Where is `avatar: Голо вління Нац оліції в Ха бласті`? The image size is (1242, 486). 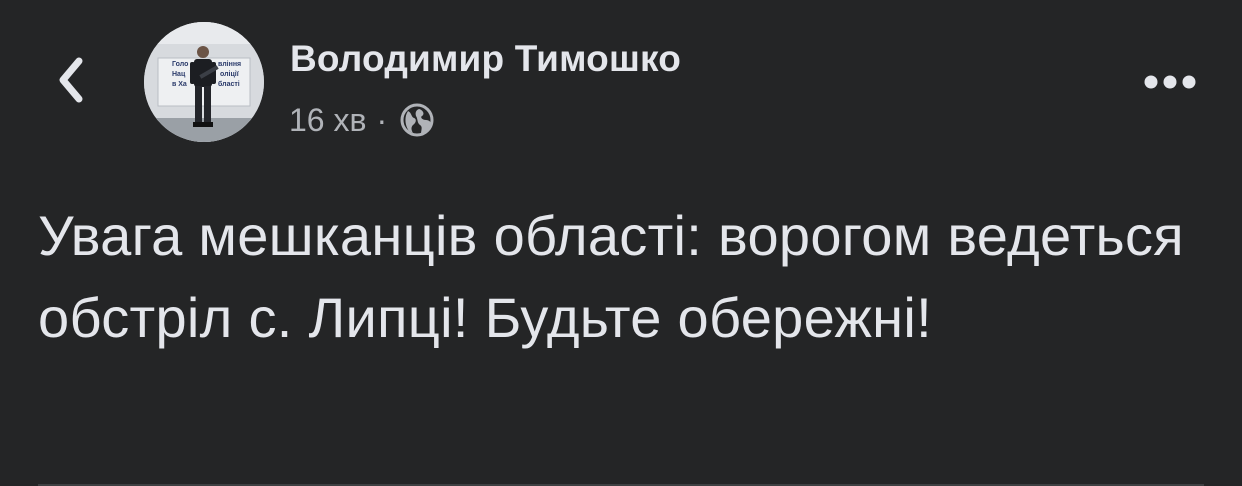 avatar: Голо вління Нац оліції в Ха бласті is located at coordinates (204, 82).